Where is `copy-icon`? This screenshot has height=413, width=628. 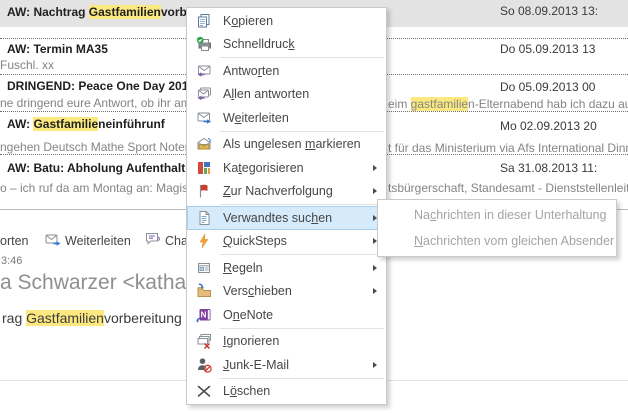
copy-icon is located at coordinates (204, 21).